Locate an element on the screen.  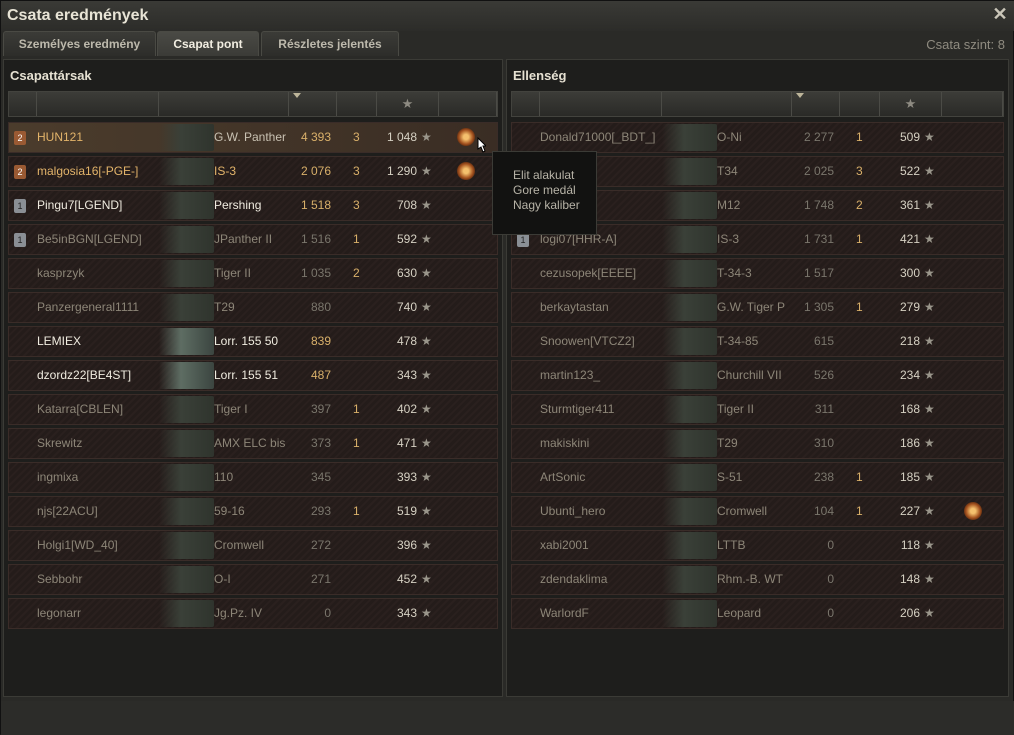
xp-value: 168 is located at coordinates (909, 409).